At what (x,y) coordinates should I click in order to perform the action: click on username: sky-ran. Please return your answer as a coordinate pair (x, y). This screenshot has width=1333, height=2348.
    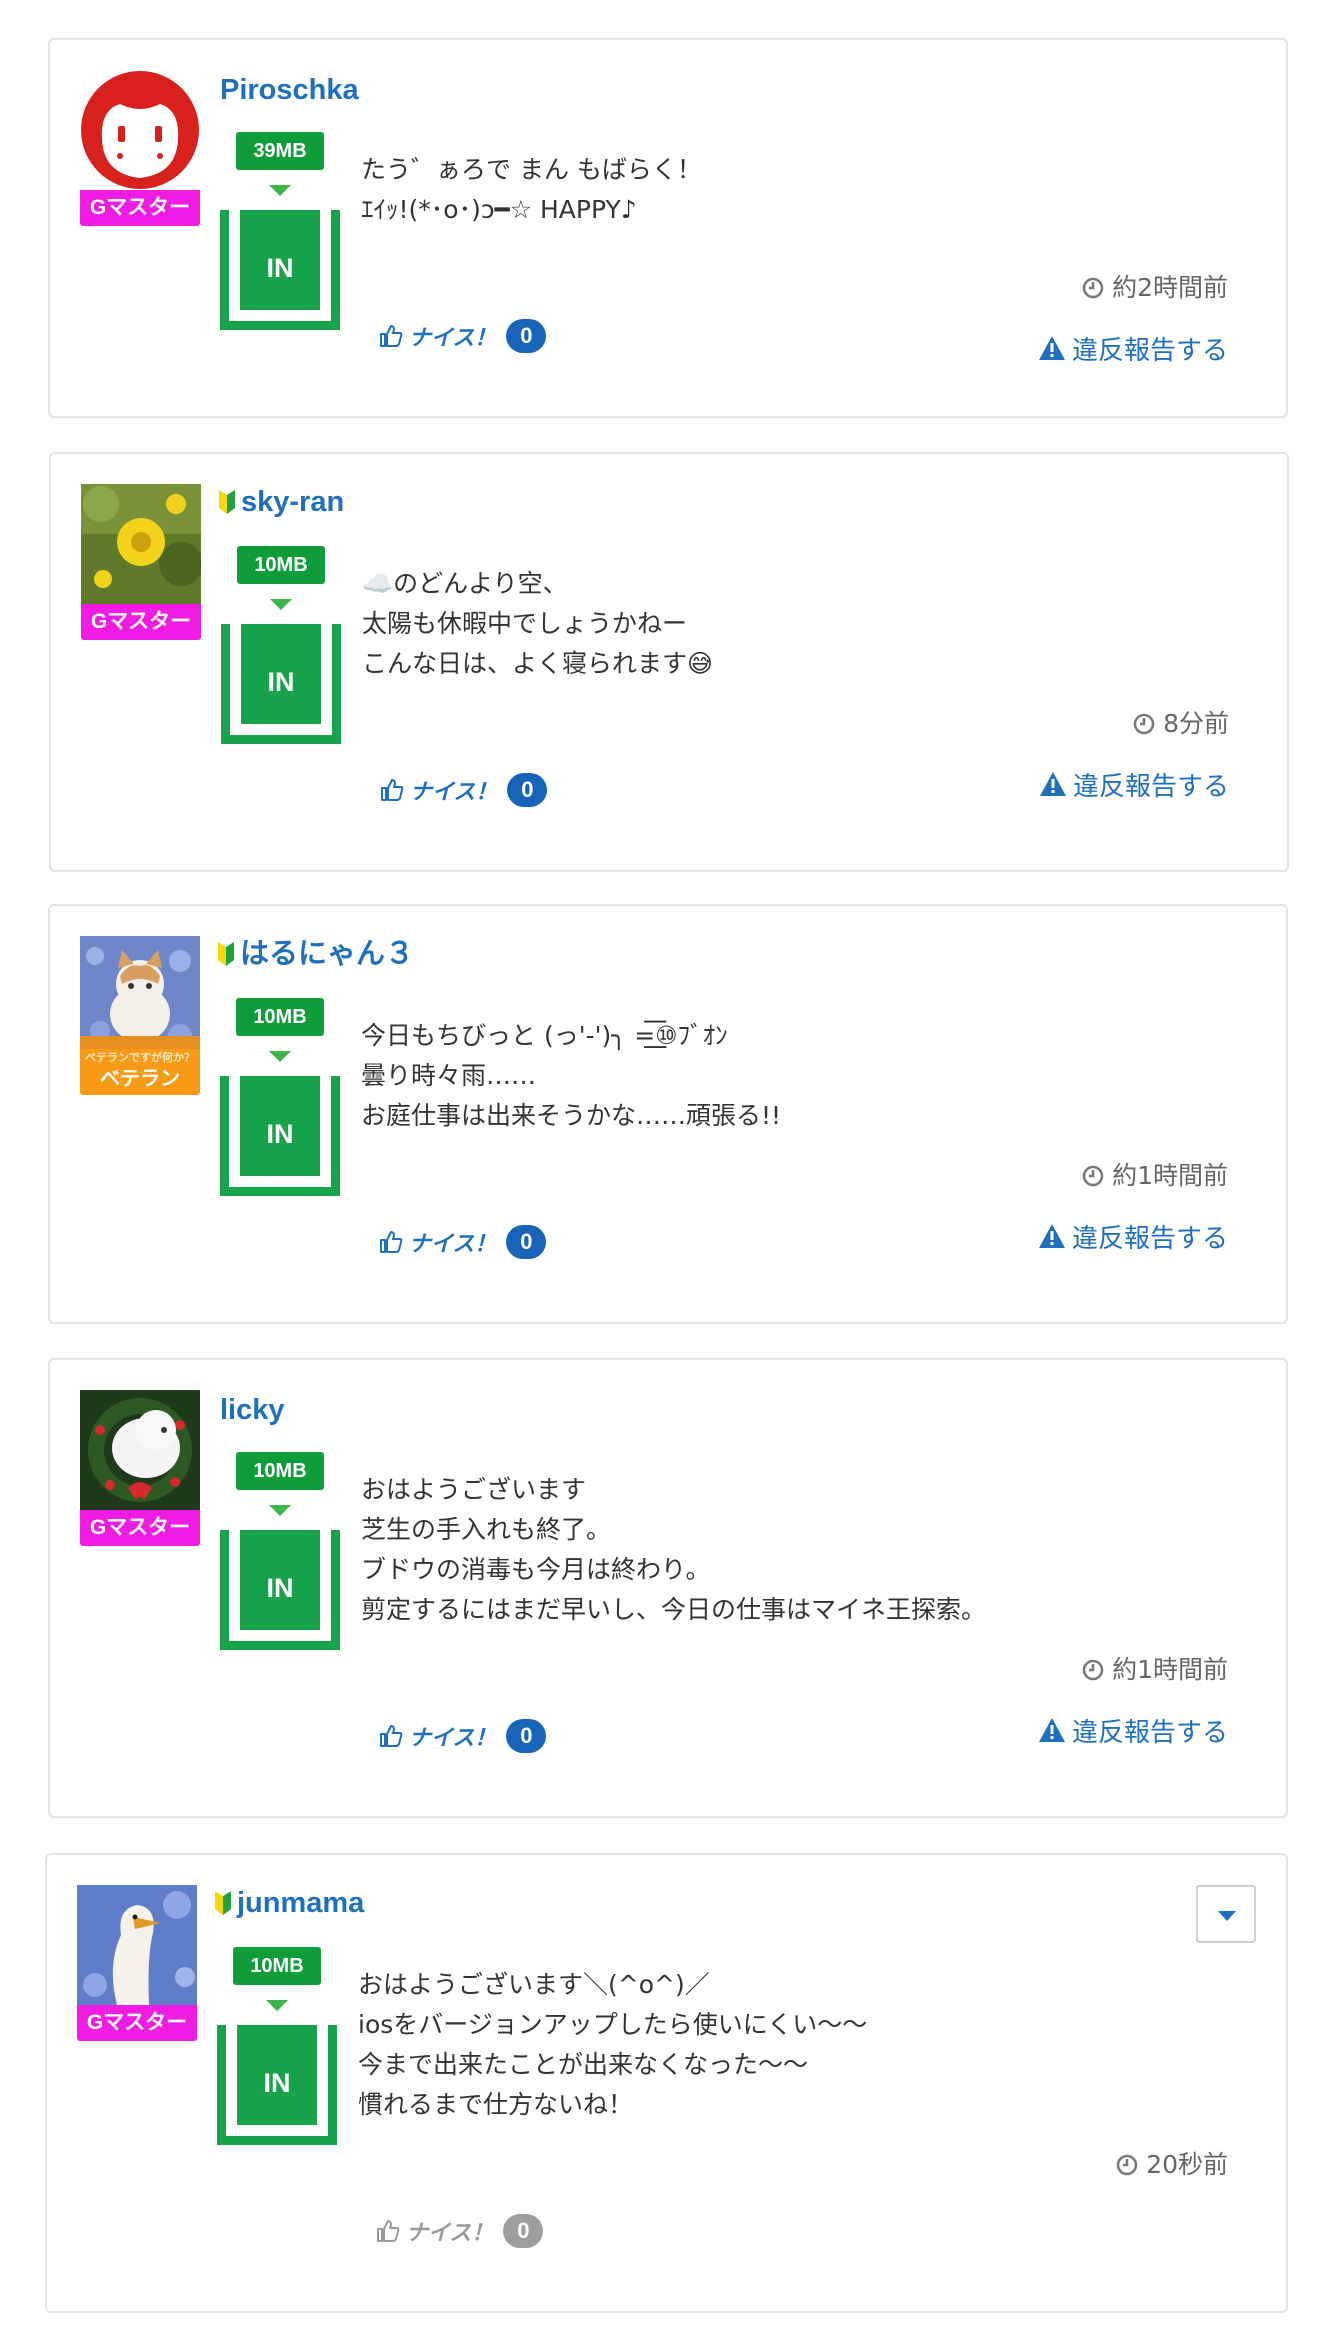
    Looking at the image, I should click on (281, 502).